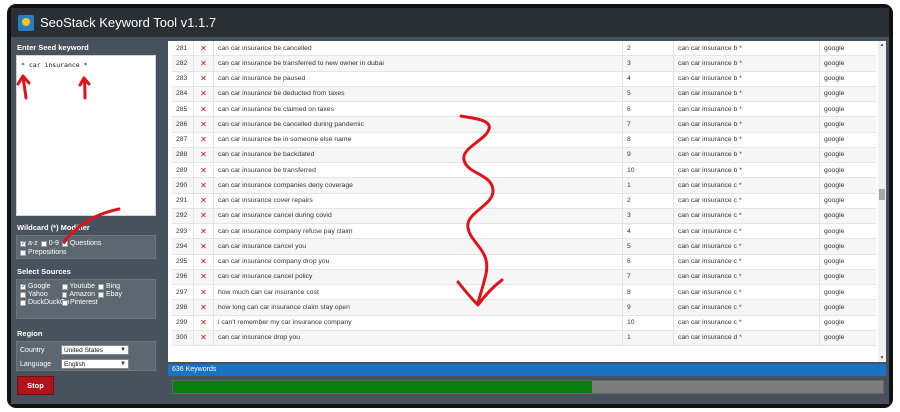 The width and height of the screenshot is (900, 412). I want to click on position-cell: 3, so click(648, 215).